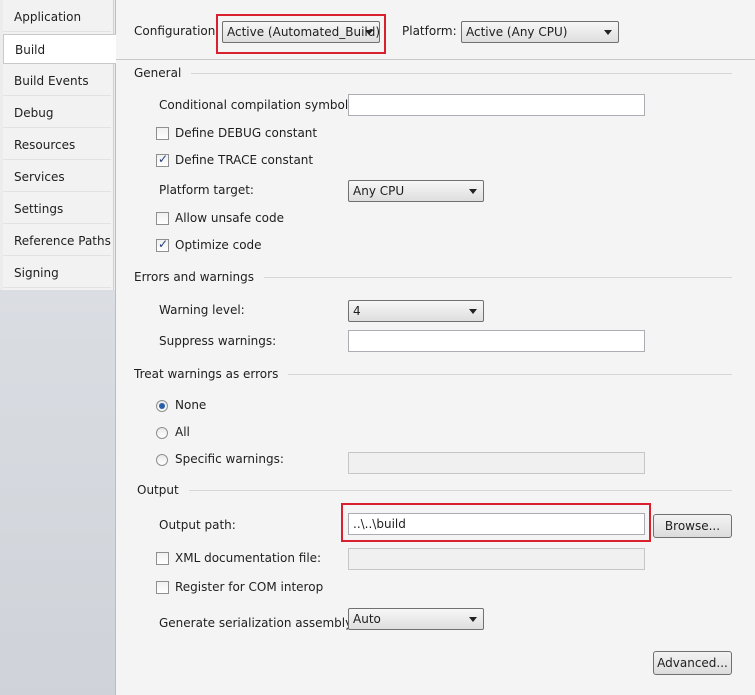  What do you see at coordinates (57, 273) in the screenshot?
I see `sidebar-item-signing: Signing` at bounding box center [57, 273].